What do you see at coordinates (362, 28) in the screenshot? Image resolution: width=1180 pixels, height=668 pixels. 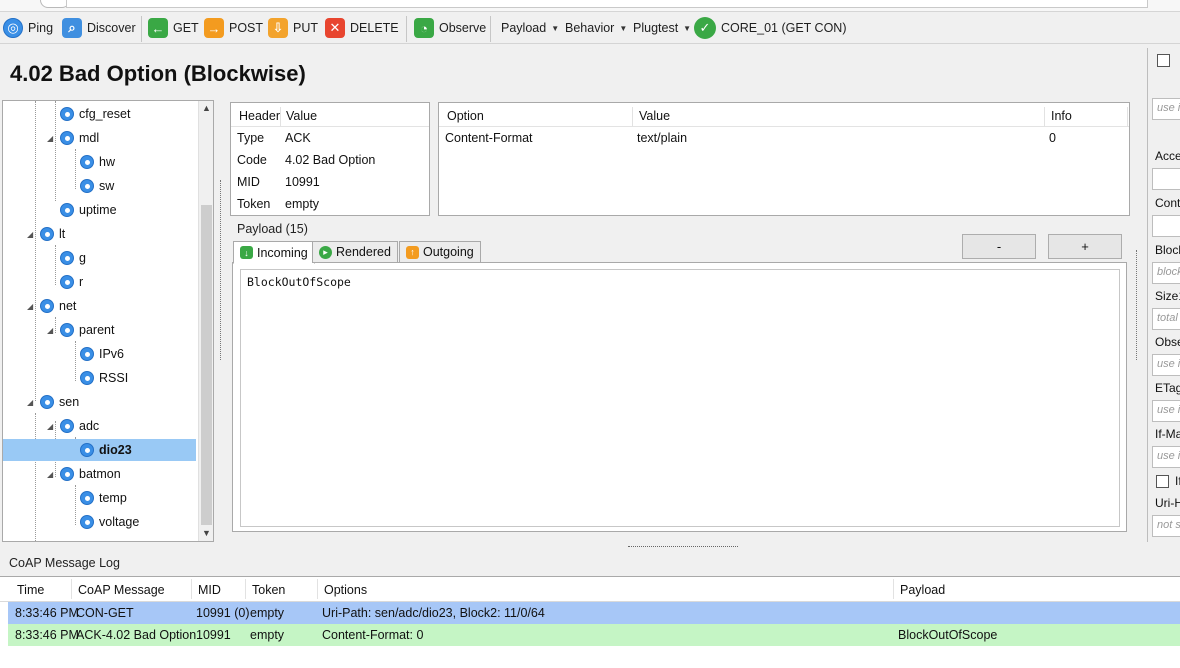 I see `delete-button: ✕ DELETE` at bounding box center [362, 28].